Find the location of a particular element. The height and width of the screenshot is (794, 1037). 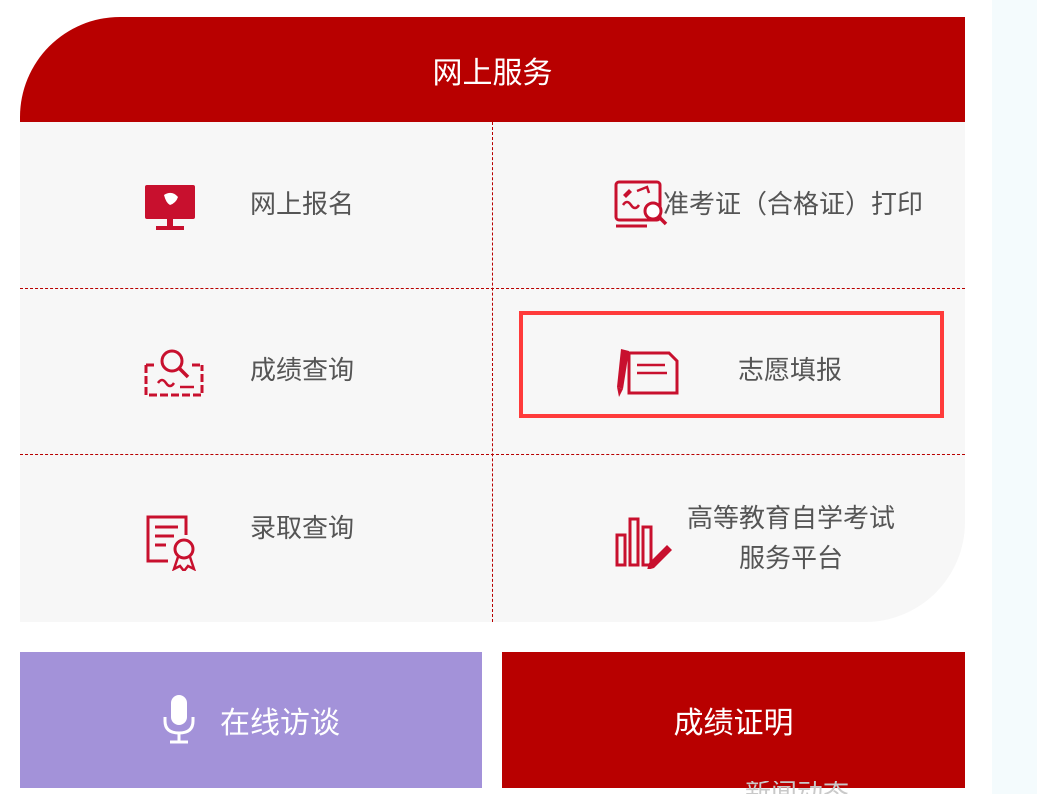

pen-form-icon is located at coordinates (648, 373).